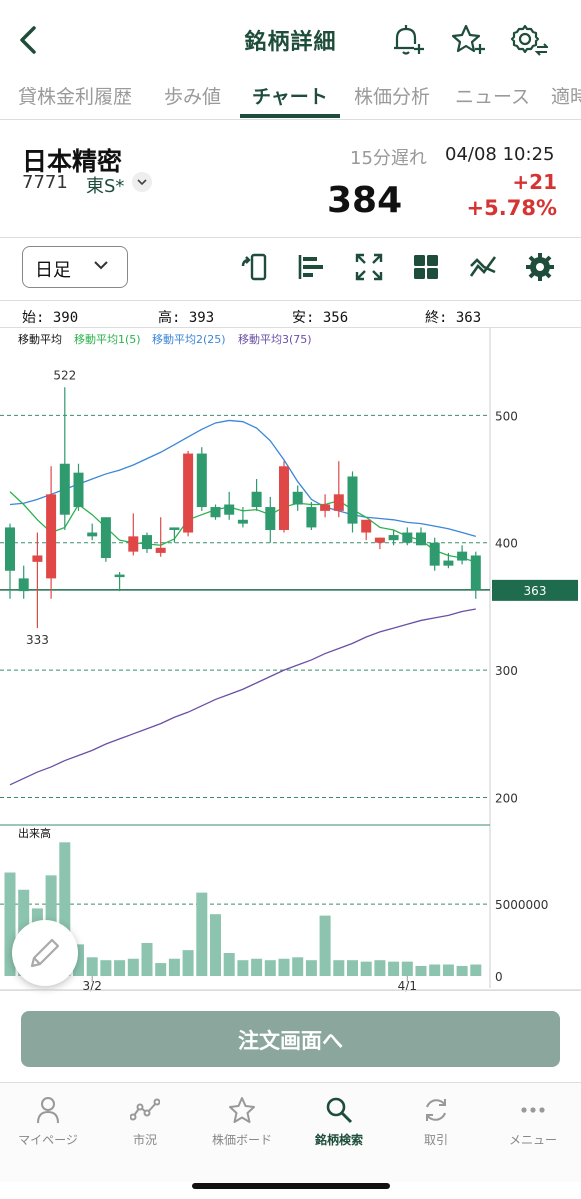 Image resolution: width=581 pixels, height=1199 pixels. What do you see at coordinates (500, 154) in the screenshot?
I see `price-datetime: 04/08 10:25` at bounding box center [500, 154].